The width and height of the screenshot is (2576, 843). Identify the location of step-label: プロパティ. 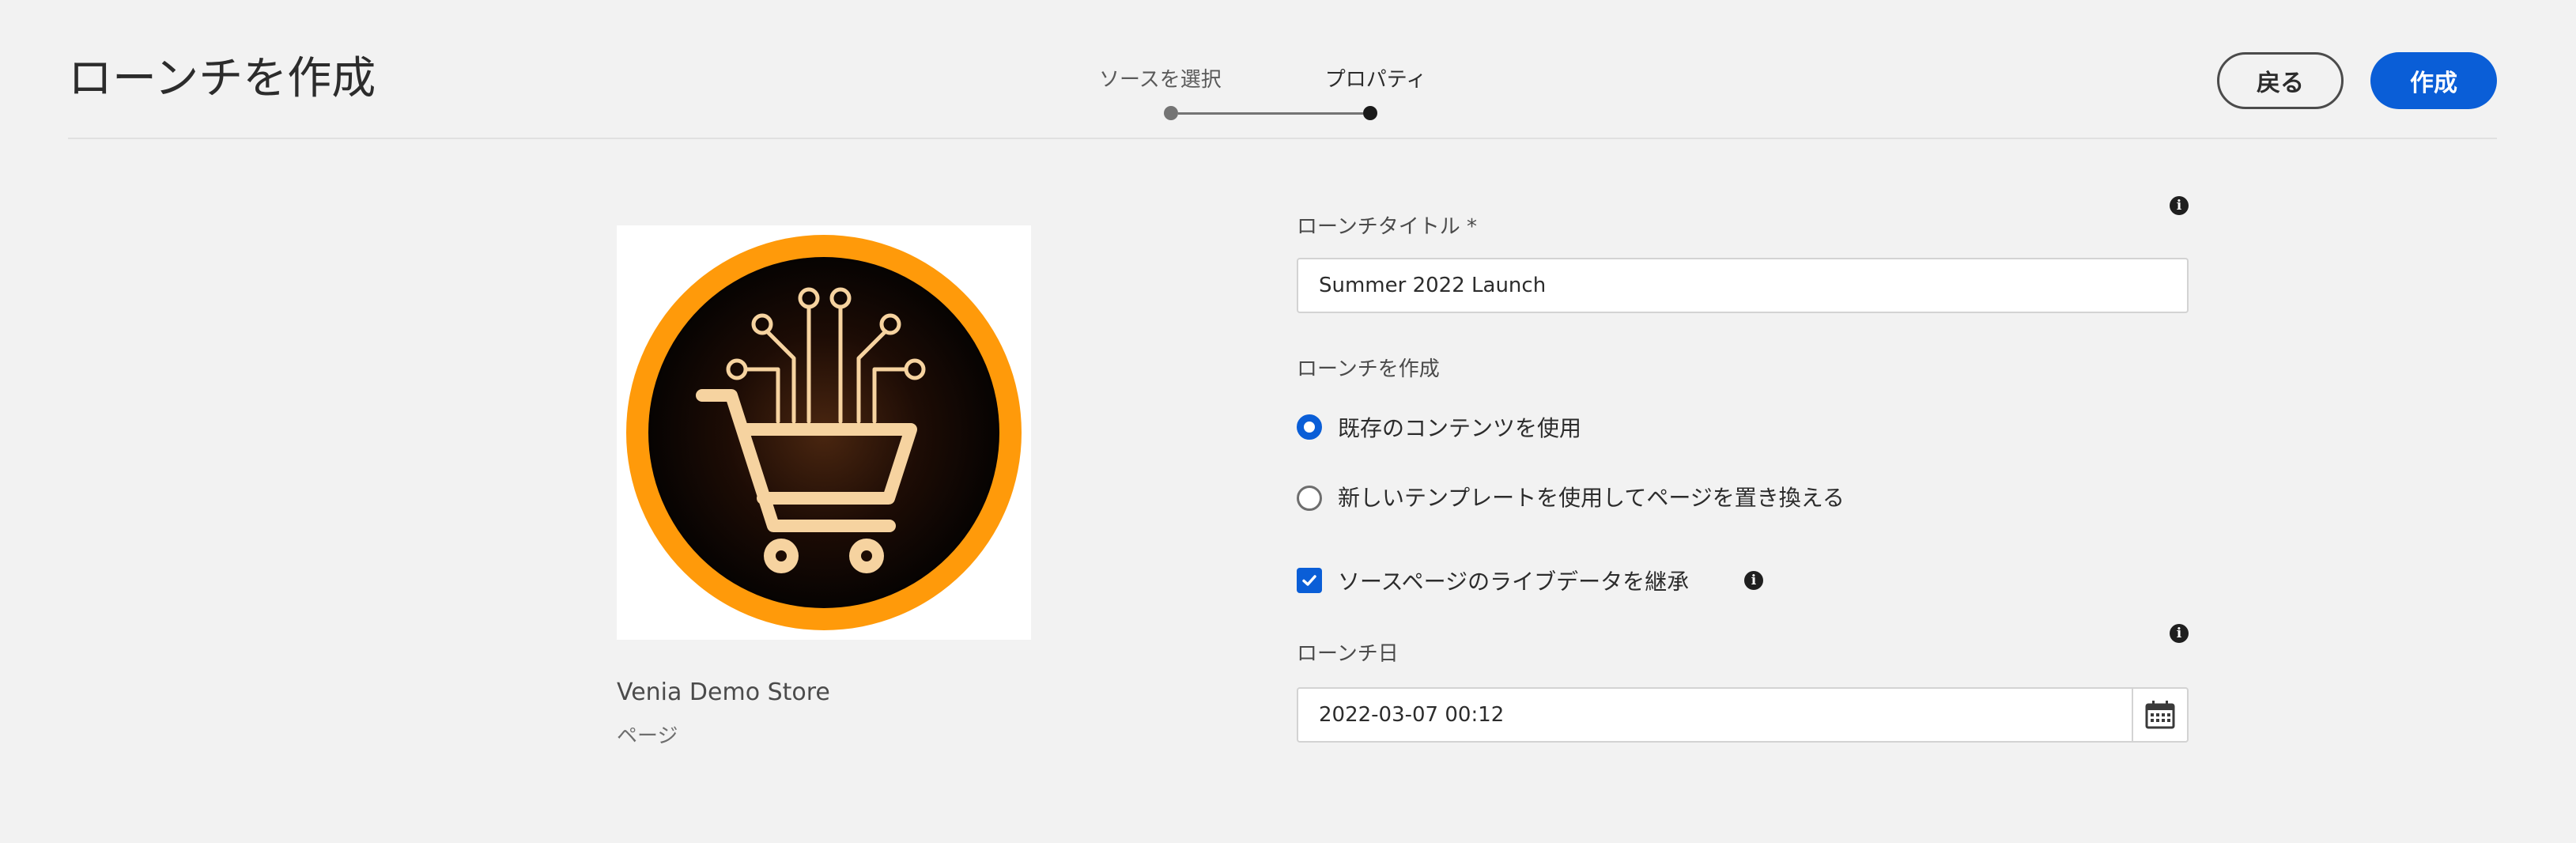
(1375, 80).